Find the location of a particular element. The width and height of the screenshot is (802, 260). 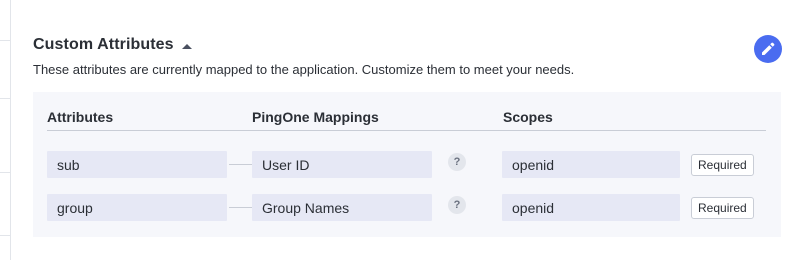

pencil-icon is located at coordinates (768, 48).